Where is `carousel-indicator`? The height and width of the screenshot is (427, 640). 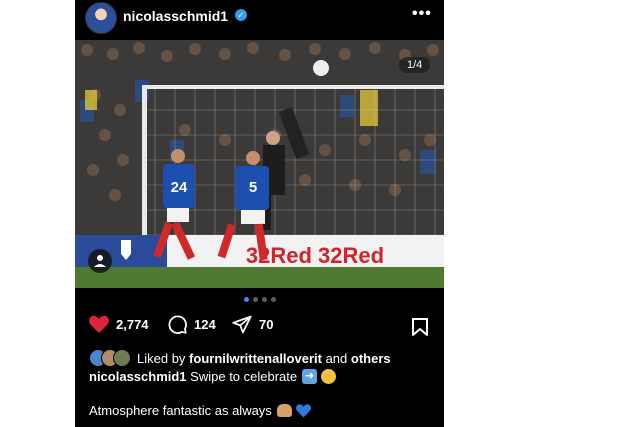 carousel-indicator is located at coordinates (259, 299).